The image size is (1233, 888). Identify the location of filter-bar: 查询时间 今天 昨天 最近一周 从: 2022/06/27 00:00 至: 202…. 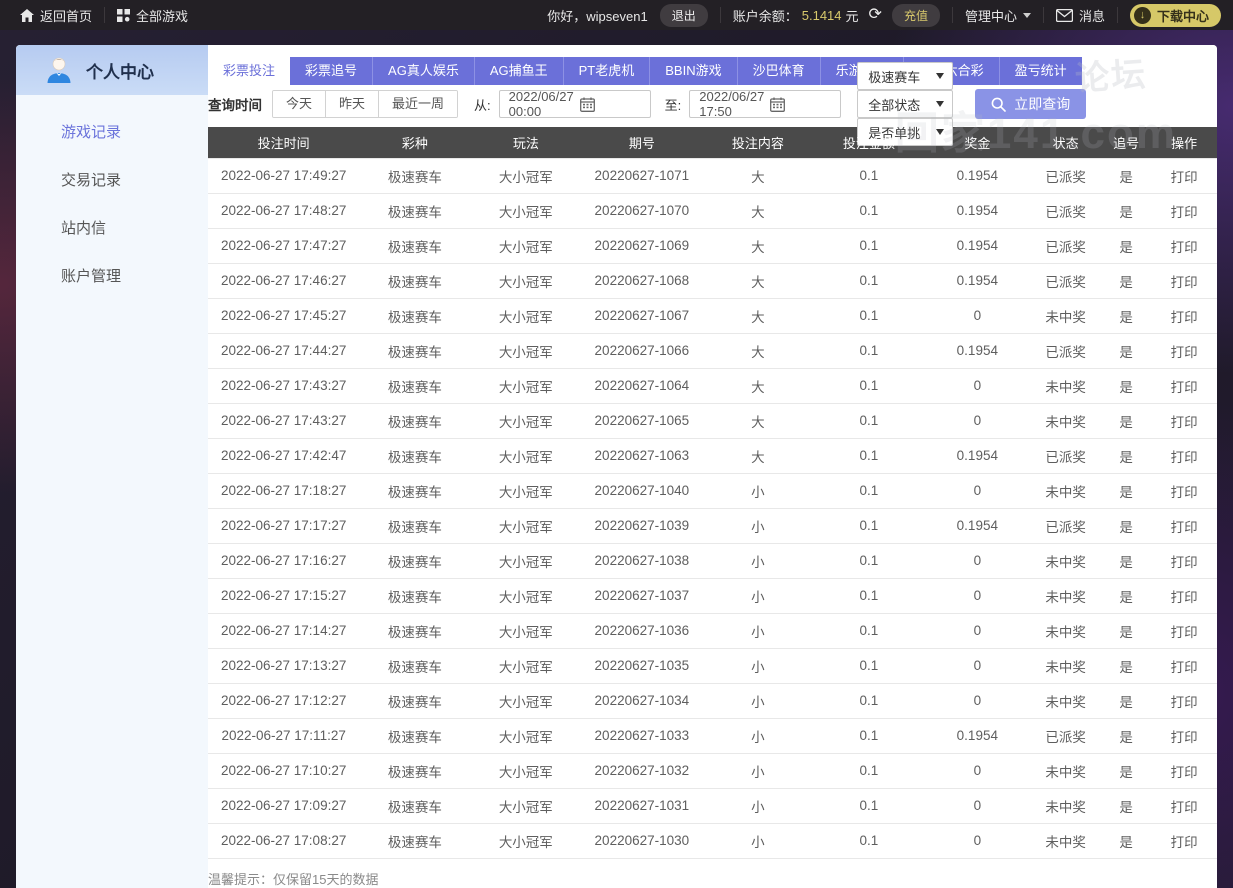
(712, 104).